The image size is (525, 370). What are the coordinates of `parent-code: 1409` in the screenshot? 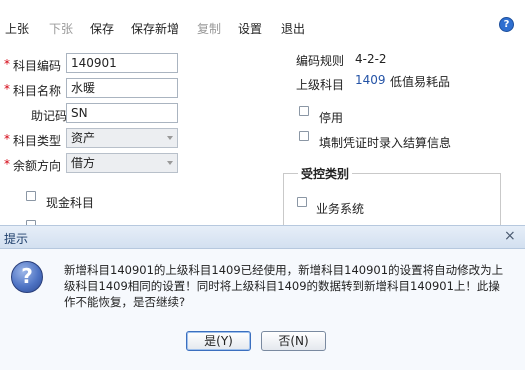 It's located at (370, 80).